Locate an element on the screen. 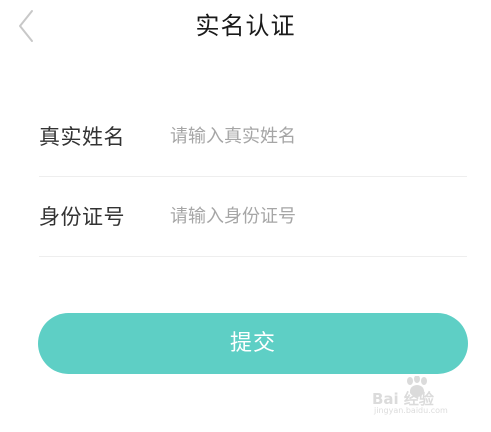 The height and width of the screenshot is (432, 491). submit-button: 提交 is located at coordinates (253, 343).